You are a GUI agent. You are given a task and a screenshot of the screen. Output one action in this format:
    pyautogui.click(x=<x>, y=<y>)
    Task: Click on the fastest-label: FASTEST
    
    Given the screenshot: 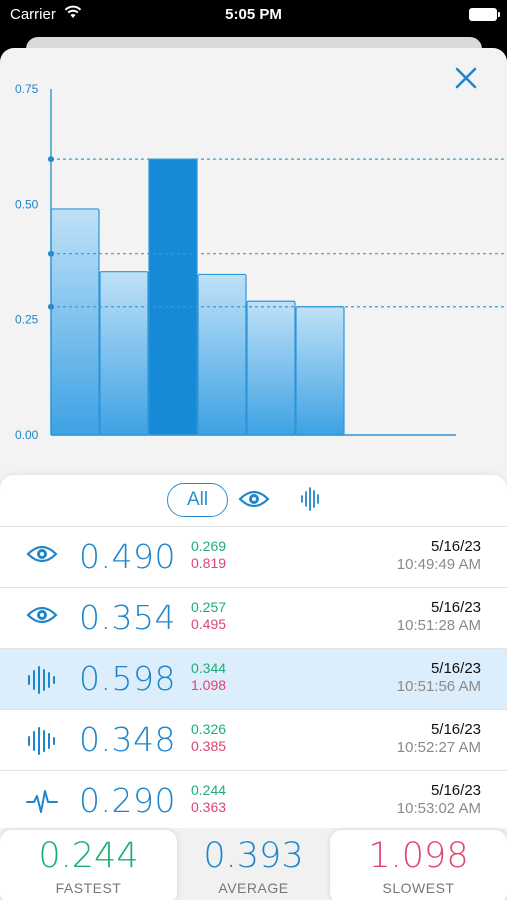 What is the action you would take?
    pyautogui.click(x=88, y=888)
    